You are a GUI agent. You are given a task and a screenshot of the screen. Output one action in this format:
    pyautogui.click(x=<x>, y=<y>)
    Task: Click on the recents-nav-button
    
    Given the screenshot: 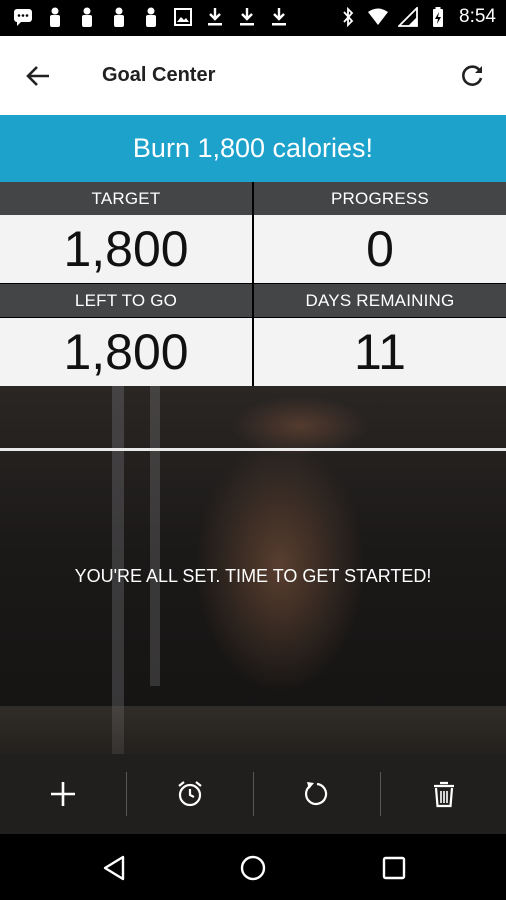 What is the action you would take?
    pyautogui.click(x=394, y=868)
    